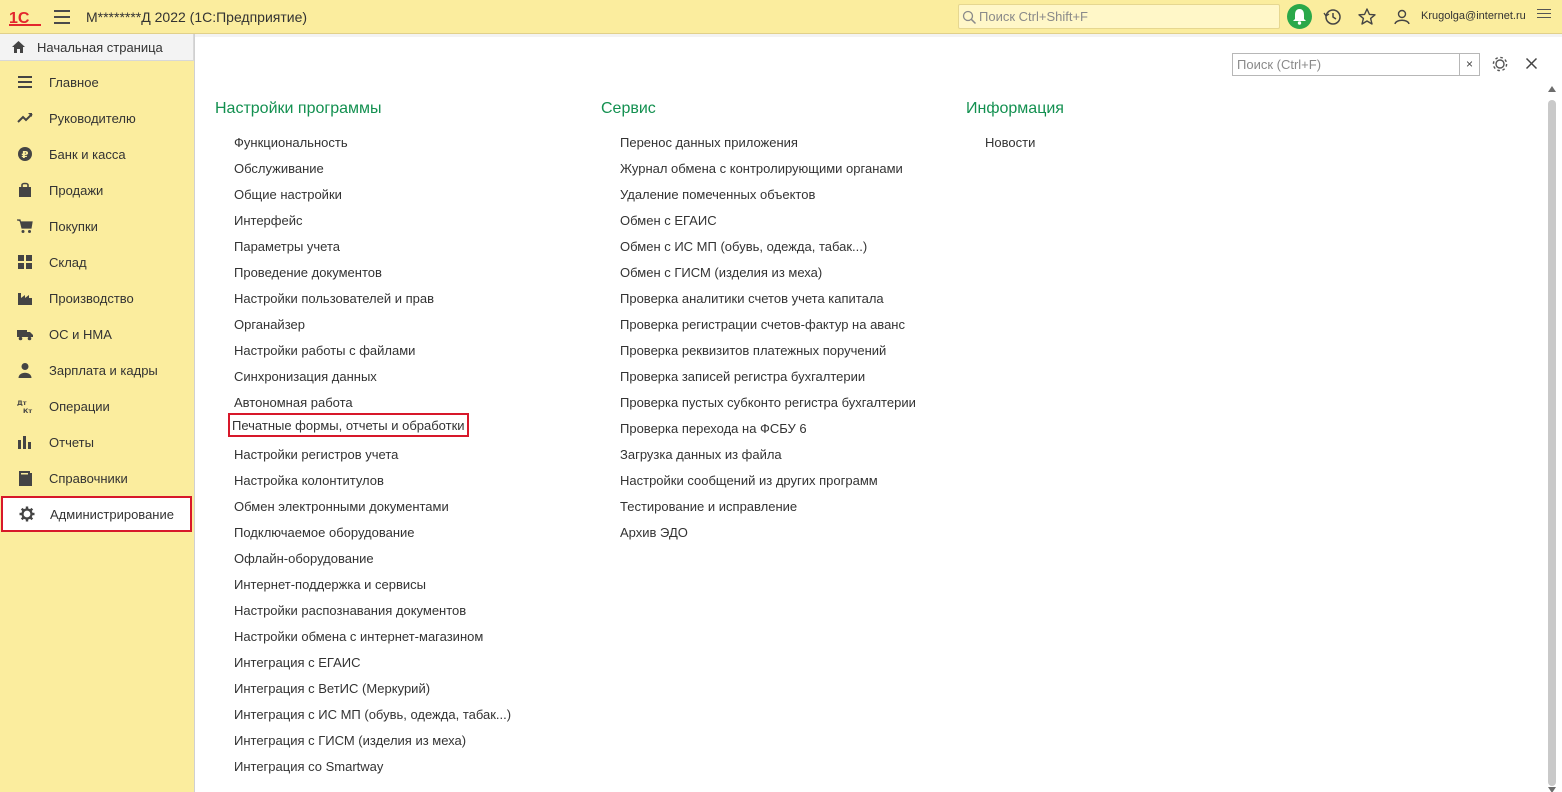  What do you see at coordinates (761, 168) in the screenshot?
I see `link-regulatory-exchange-log: Журнал обмена с контролирующими органами` at bounding box center [761, 168].